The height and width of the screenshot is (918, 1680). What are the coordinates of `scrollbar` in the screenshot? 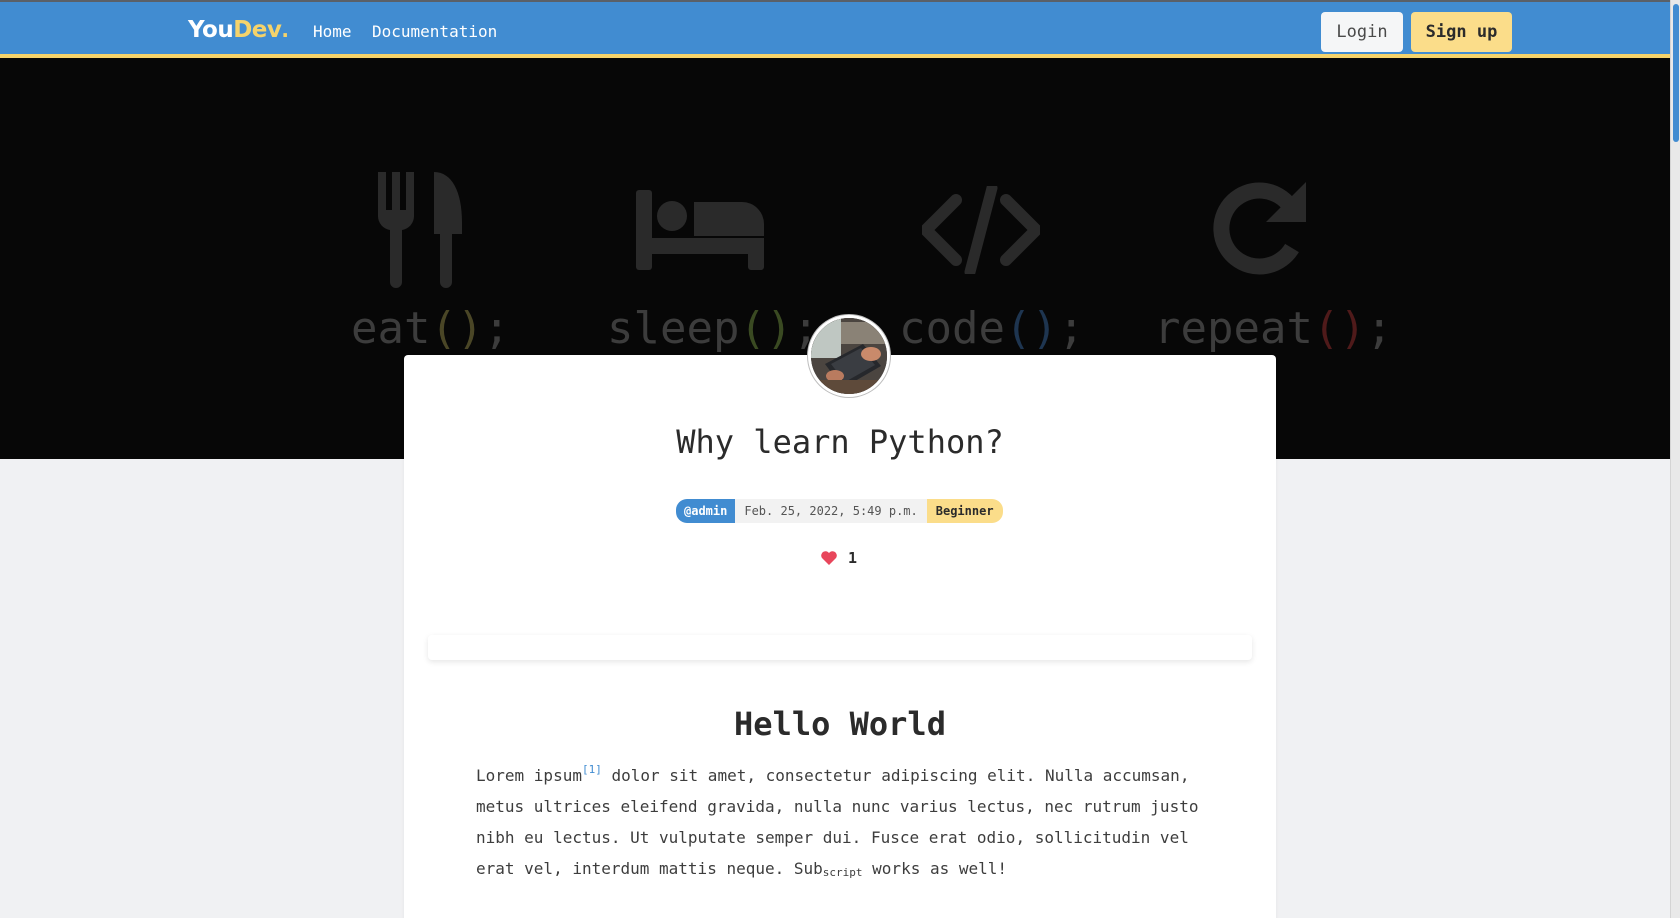 It's located at (1675, 459).